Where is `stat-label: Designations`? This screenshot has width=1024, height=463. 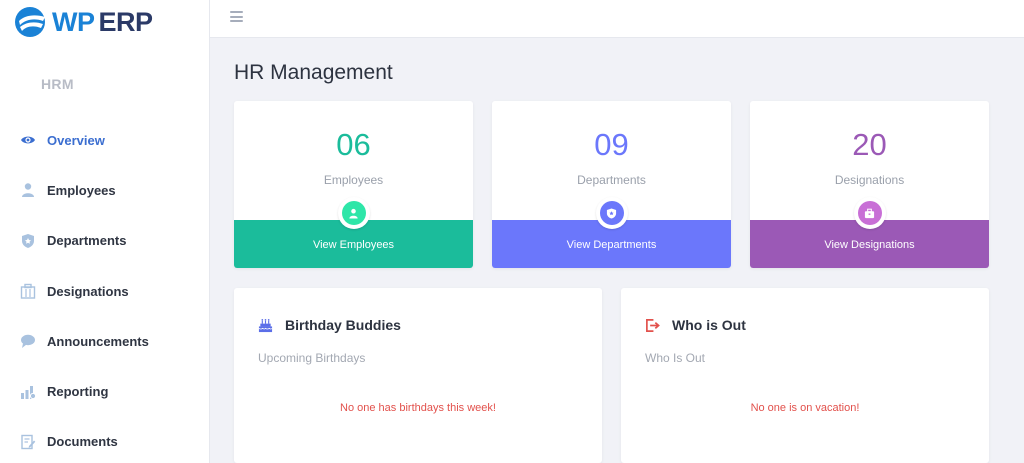
stat-label: Designations is located at coordinates (869, 180).